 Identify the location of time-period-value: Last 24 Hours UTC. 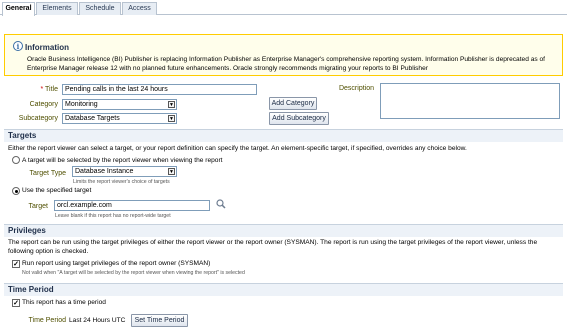
(97, 320).